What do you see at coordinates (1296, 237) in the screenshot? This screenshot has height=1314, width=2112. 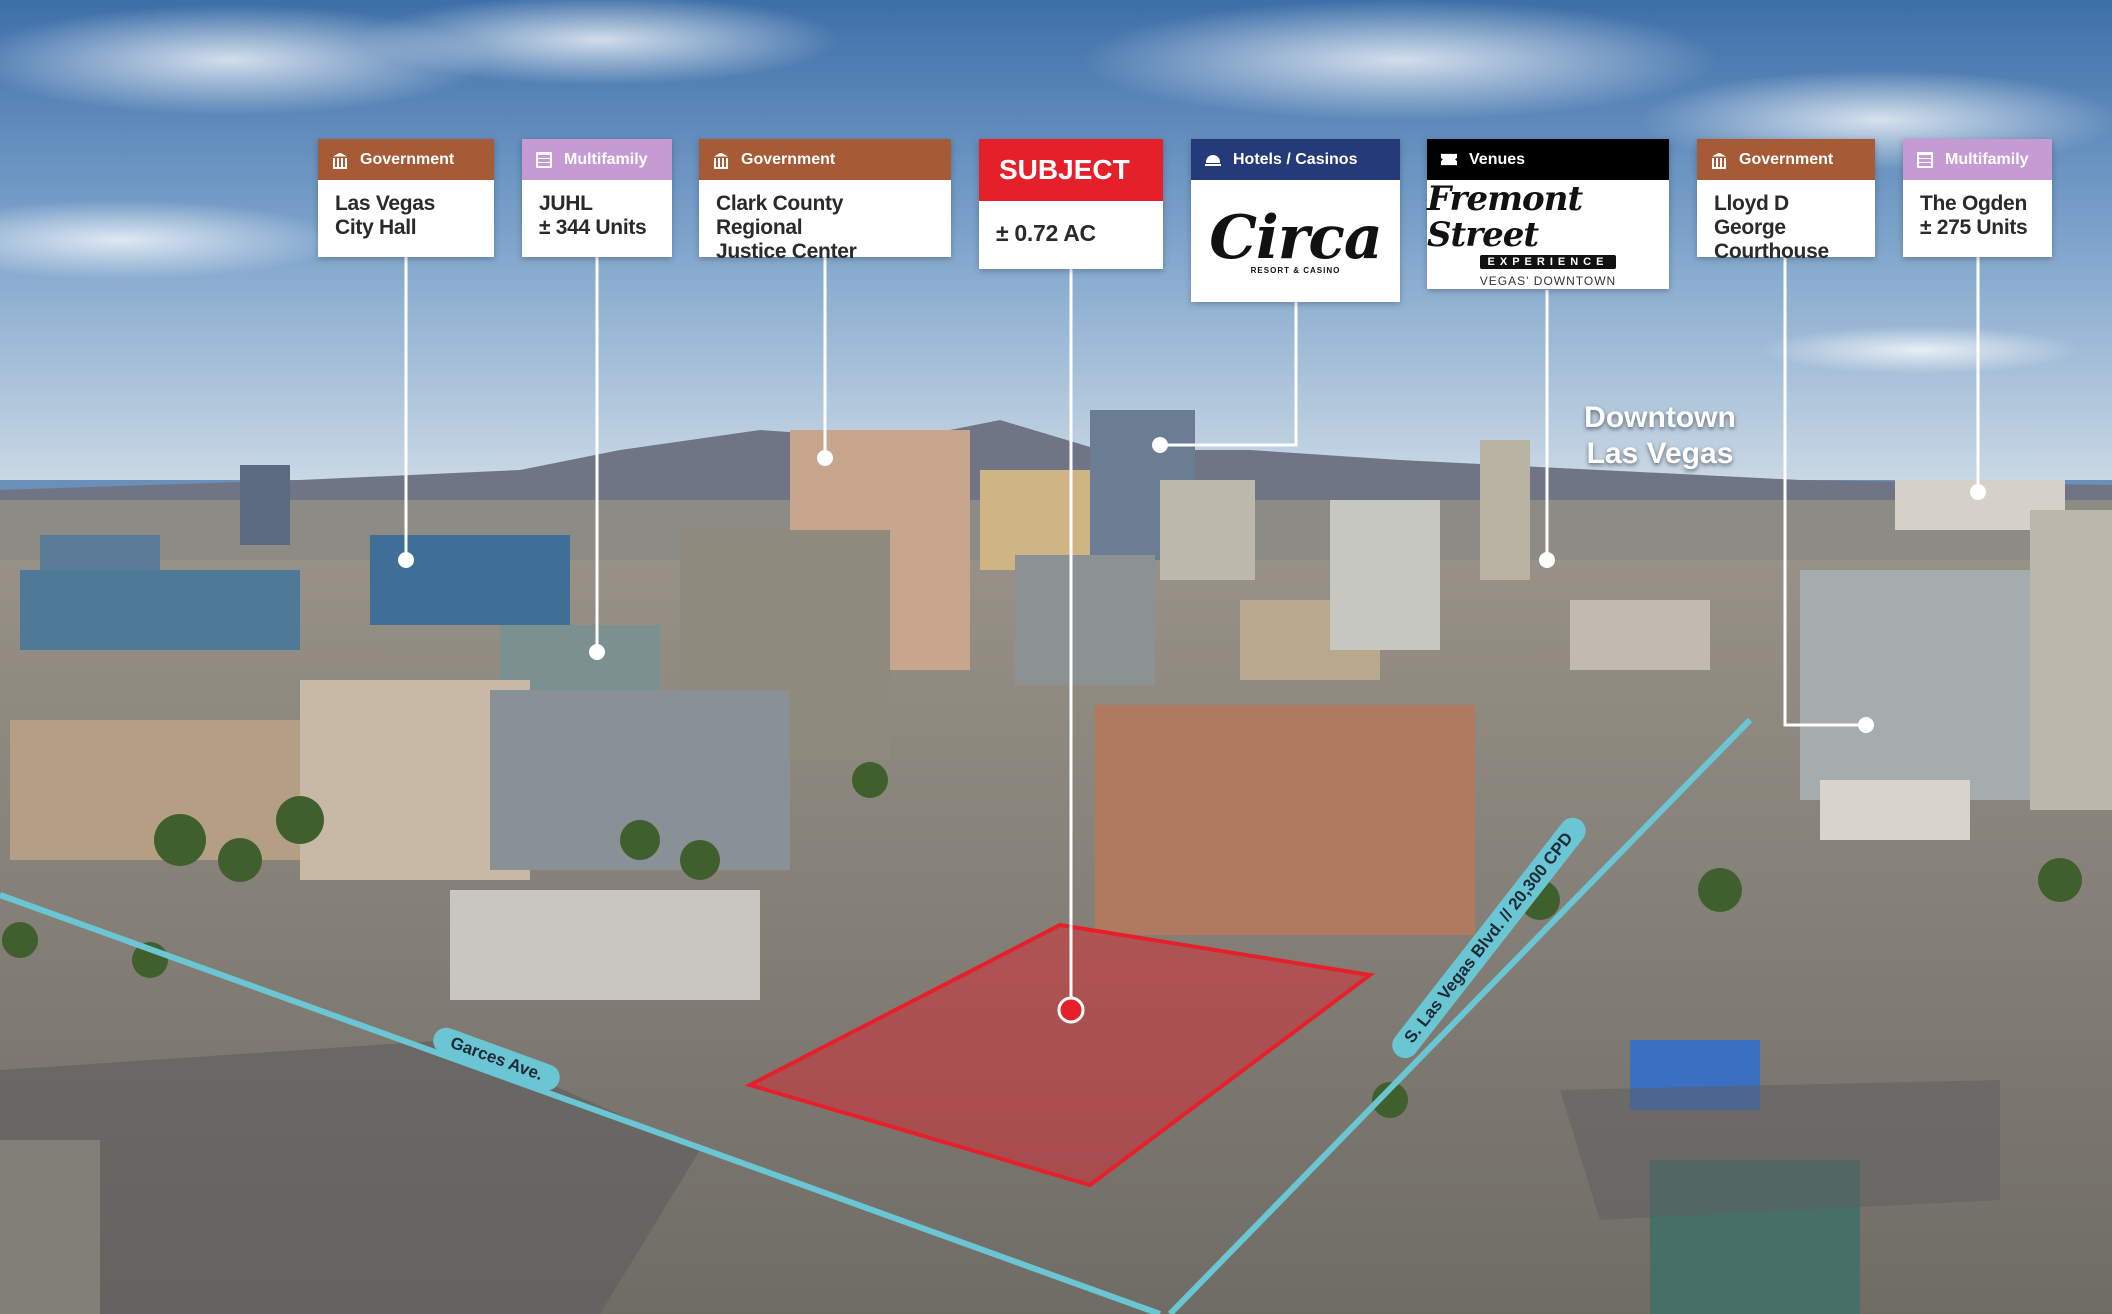 I see `circa-logo-word: Circa` at bounding box center [1296, 237].